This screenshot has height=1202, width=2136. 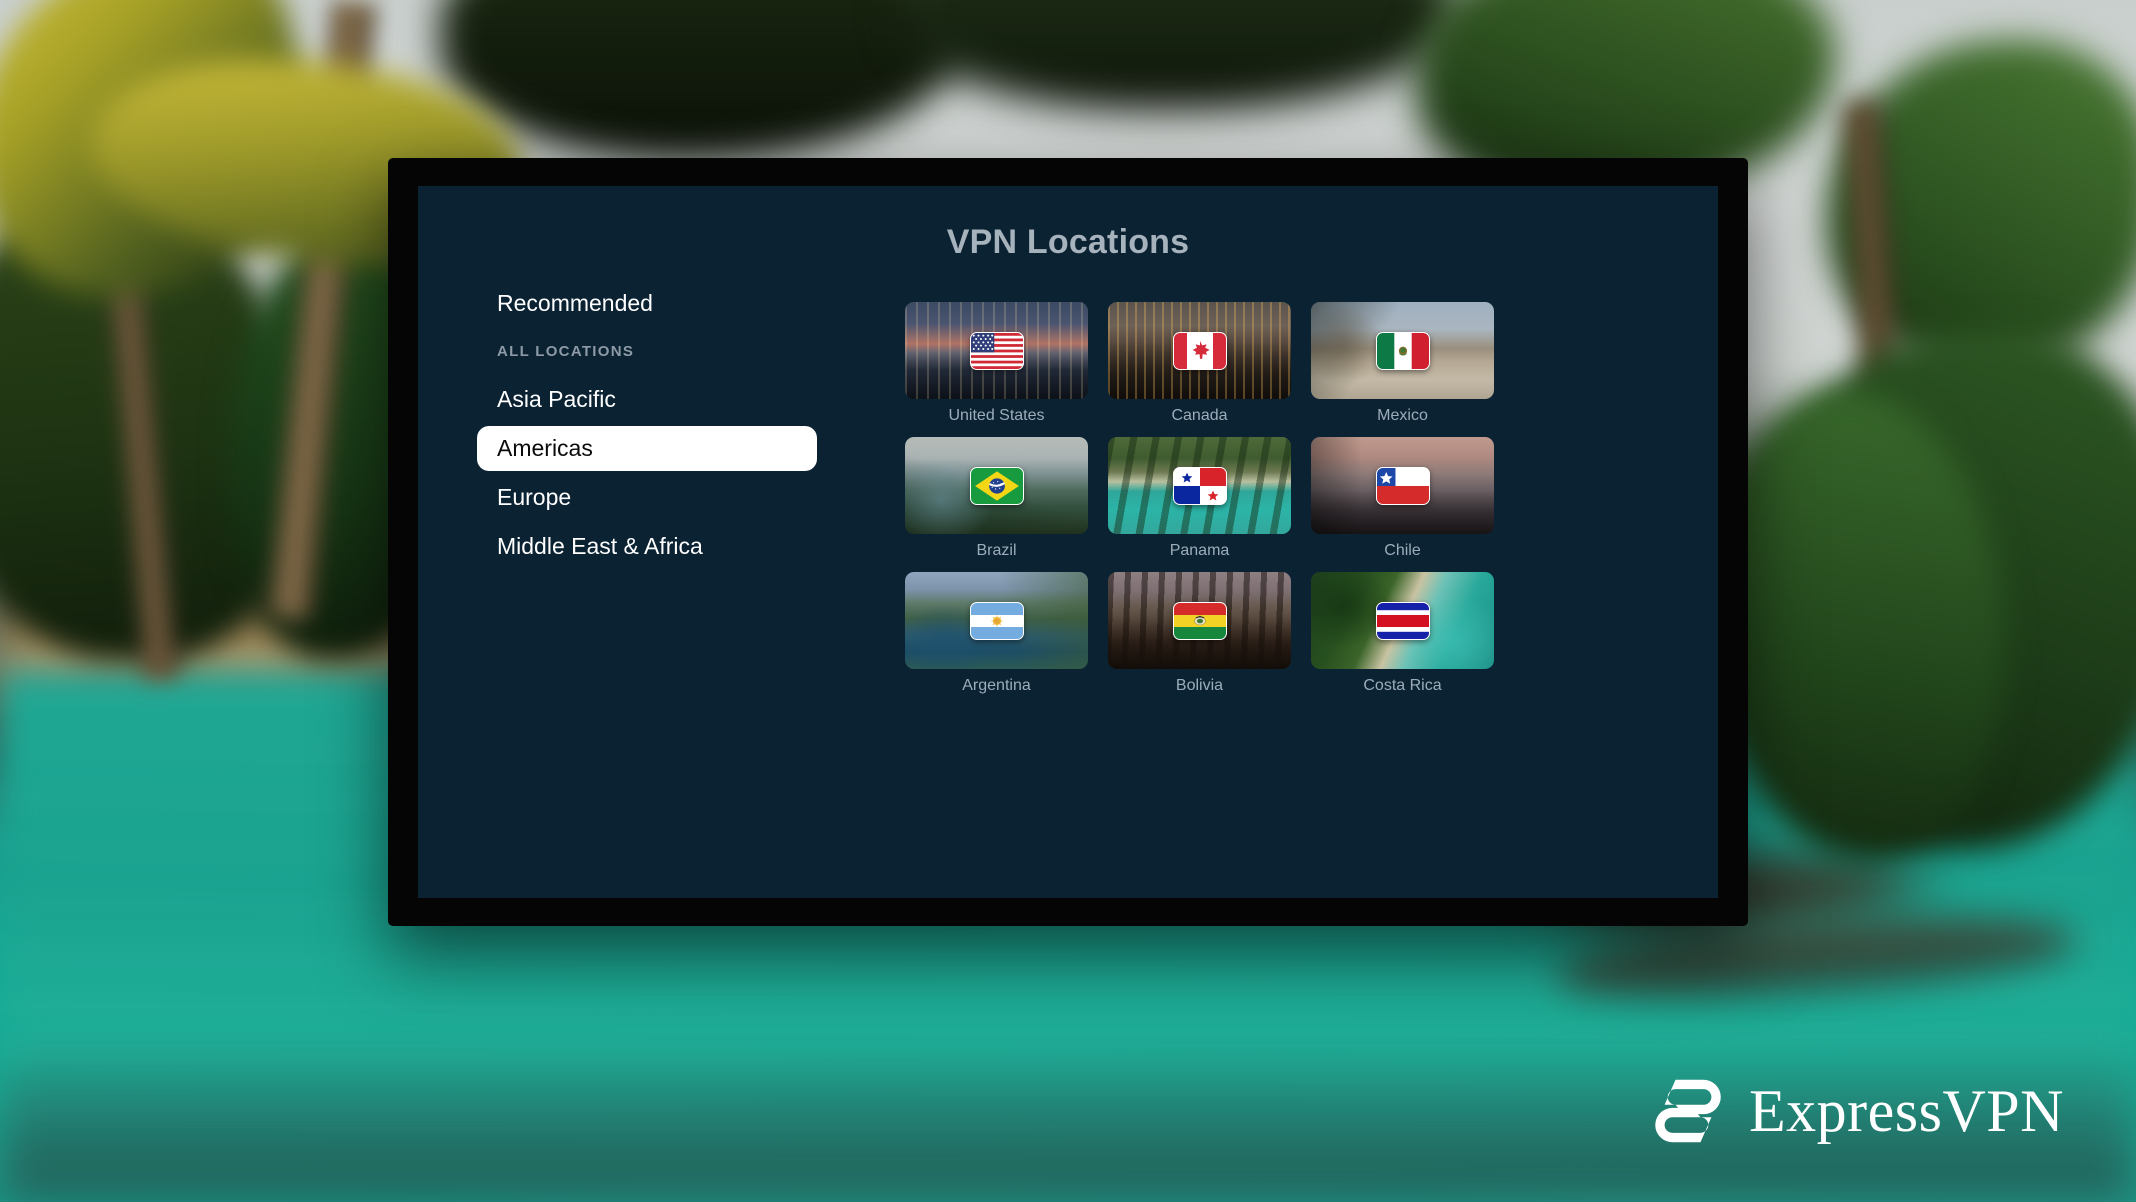 What do you see at coordinates (1906, 1111) in the screenshot?
I see `expressvpn-wordmark: ExpressVPN` at bounding box center [1906, 1111].